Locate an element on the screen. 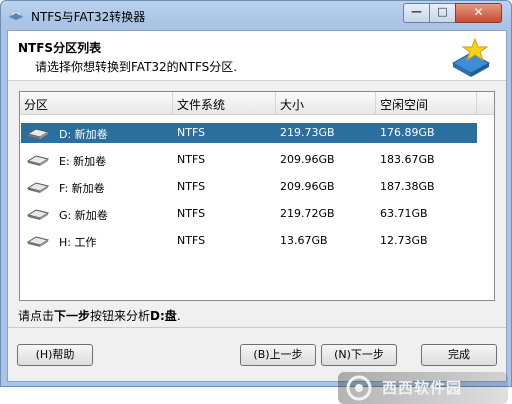 This screenshot has width=512, height=404. table-row: E: 新加卷 NTFS 209.96GB 183.67GB is located at coordinates (249, 160).